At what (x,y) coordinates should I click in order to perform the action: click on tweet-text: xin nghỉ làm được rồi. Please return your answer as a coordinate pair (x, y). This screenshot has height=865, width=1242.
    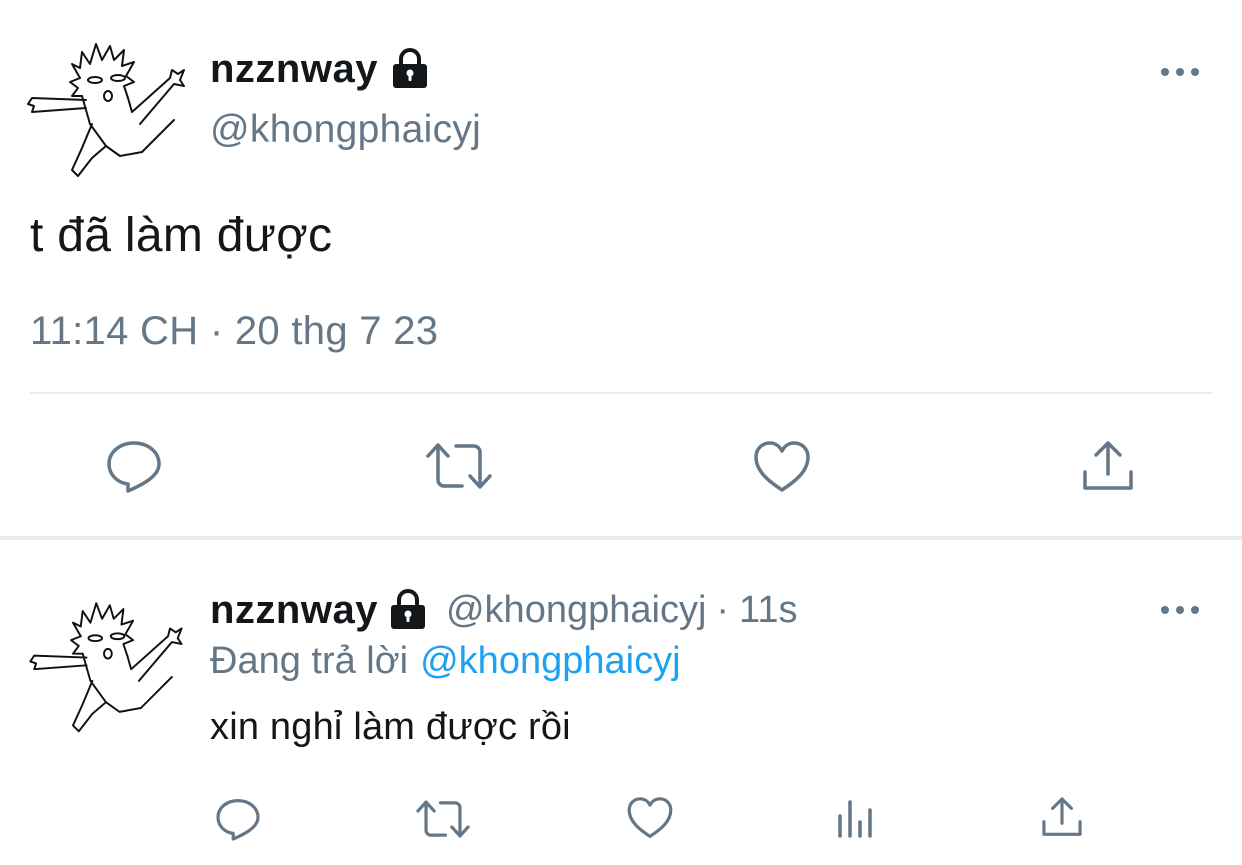
    Looking at the image, I should click on (390, 727).